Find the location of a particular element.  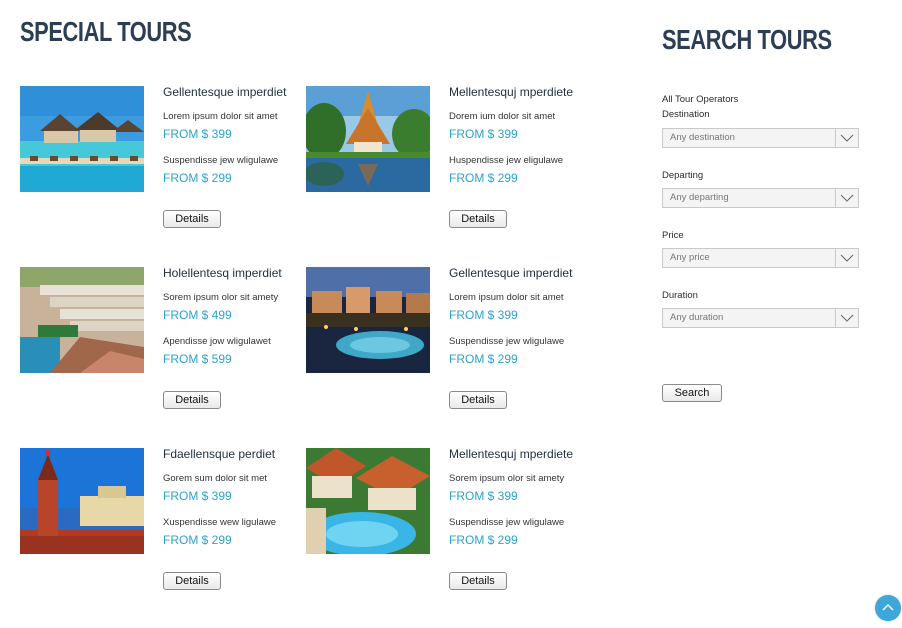

tour-description: Huspendisse jew eligulawe is located at coordinates (506, 160).